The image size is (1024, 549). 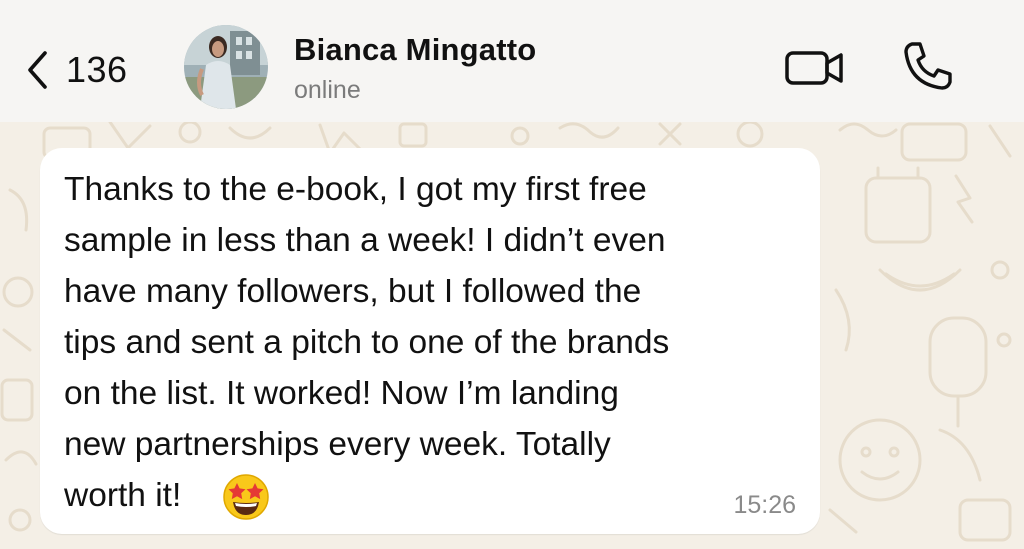 I want to click on phone-icon, so click(x=928, y=69).